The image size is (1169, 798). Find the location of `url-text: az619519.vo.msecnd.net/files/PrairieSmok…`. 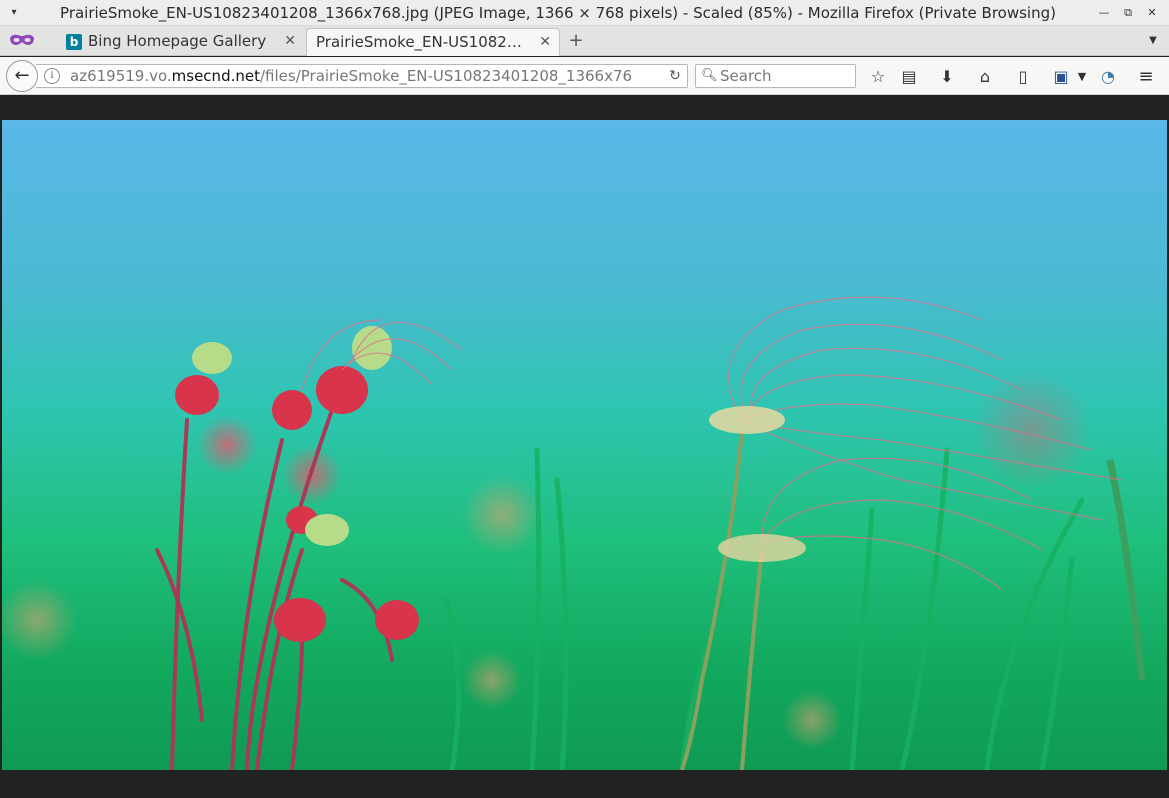

url-text: az619519.vo.msecnd.net/files/PrairieSmok… is located at coordinates (366, 76).